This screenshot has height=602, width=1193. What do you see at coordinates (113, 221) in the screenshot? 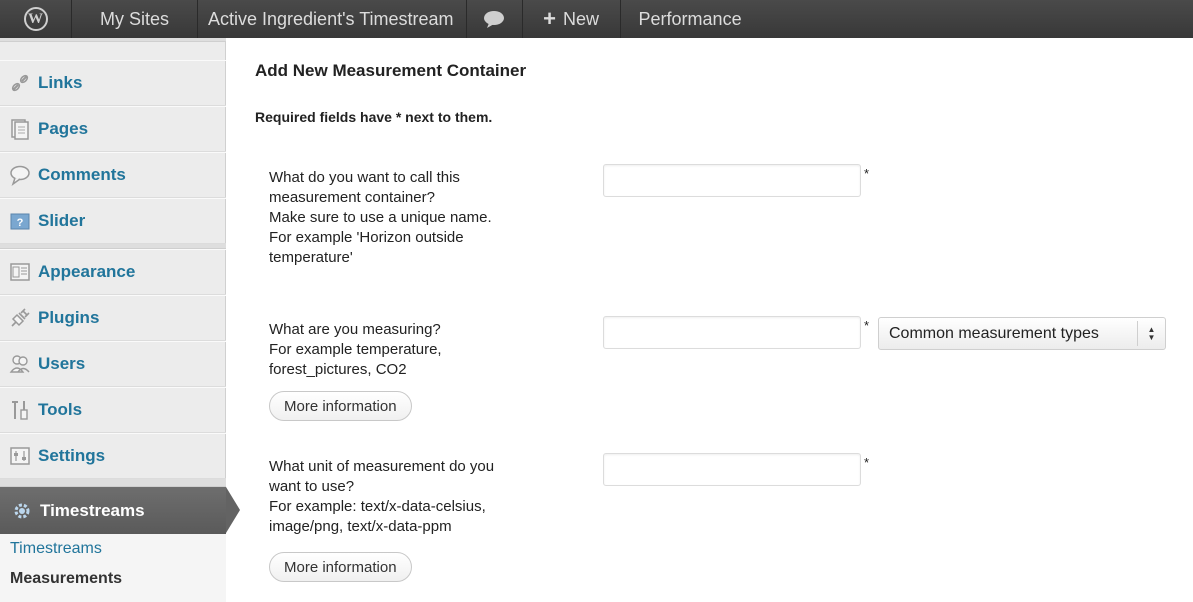
I see `sidebar-item-slider: ? Slider` at bounding box center [113, 221].